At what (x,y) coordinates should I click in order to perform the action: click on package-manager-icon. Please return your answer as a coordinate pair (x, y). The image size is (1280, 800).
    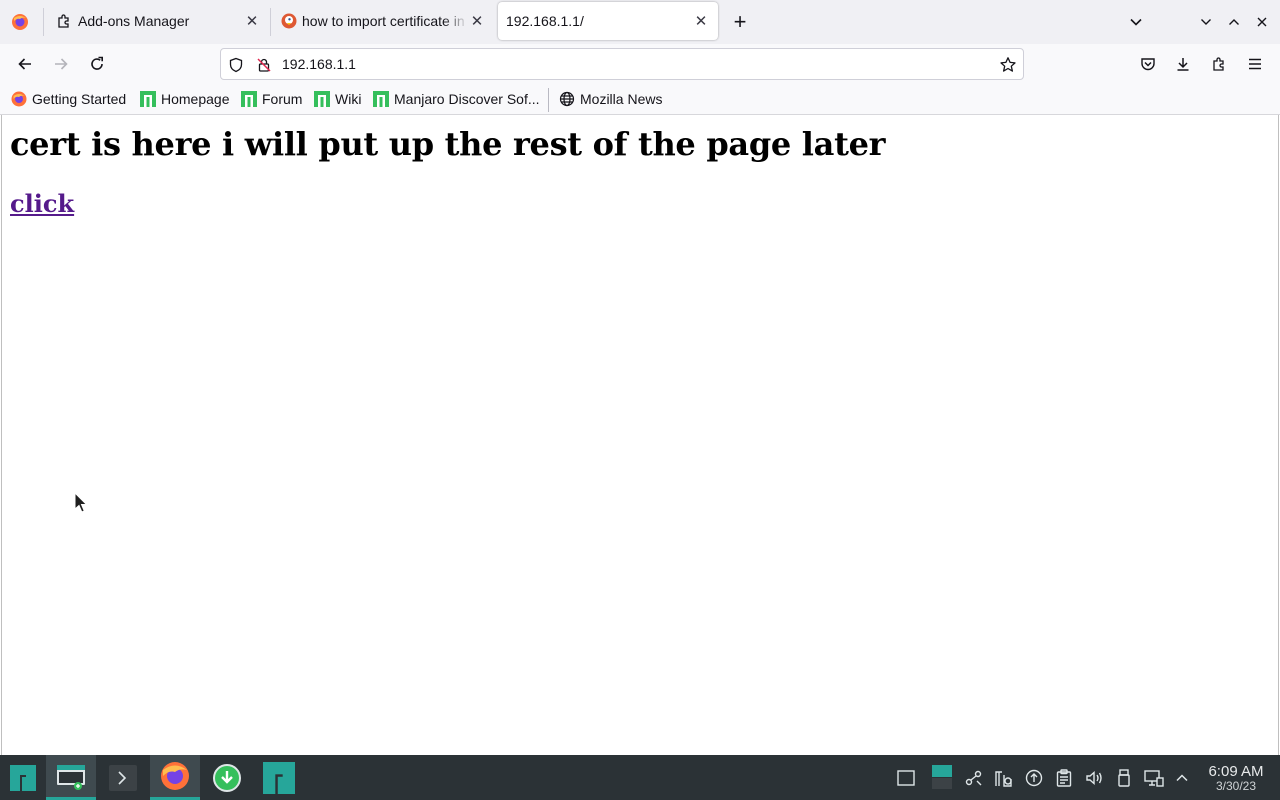
    Looking at the image, I should click on (1004, 778).